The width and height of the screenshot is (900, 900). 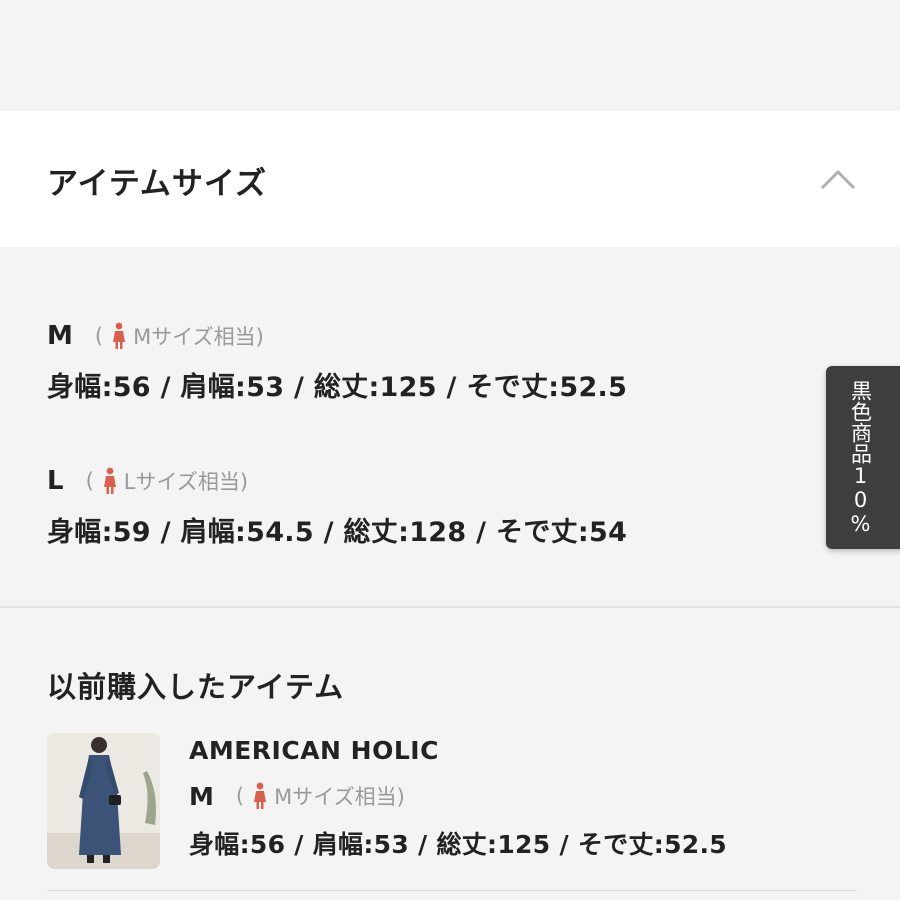 I want to click on size-letter: L, so click(x=55, y=481).